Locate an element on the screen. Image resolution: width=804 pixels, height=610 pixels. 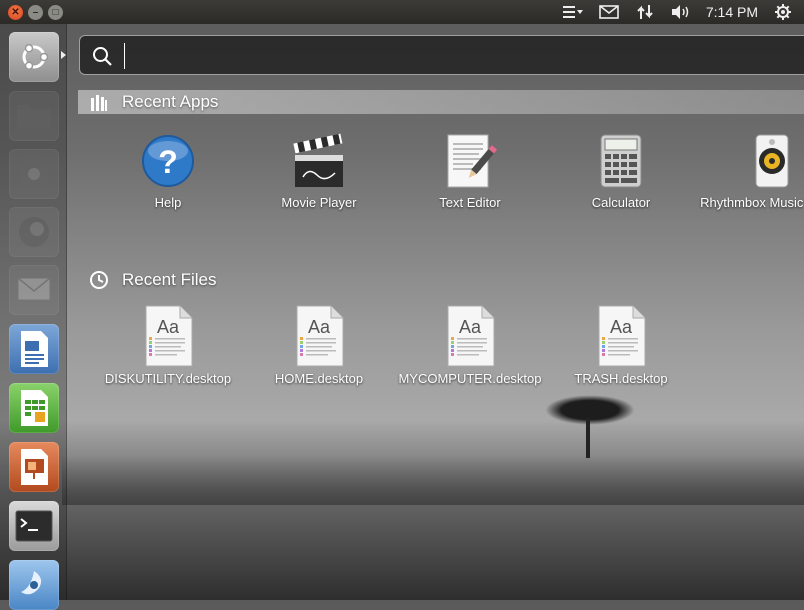
terminal-launcher-button is located at coordinates (34, 526).